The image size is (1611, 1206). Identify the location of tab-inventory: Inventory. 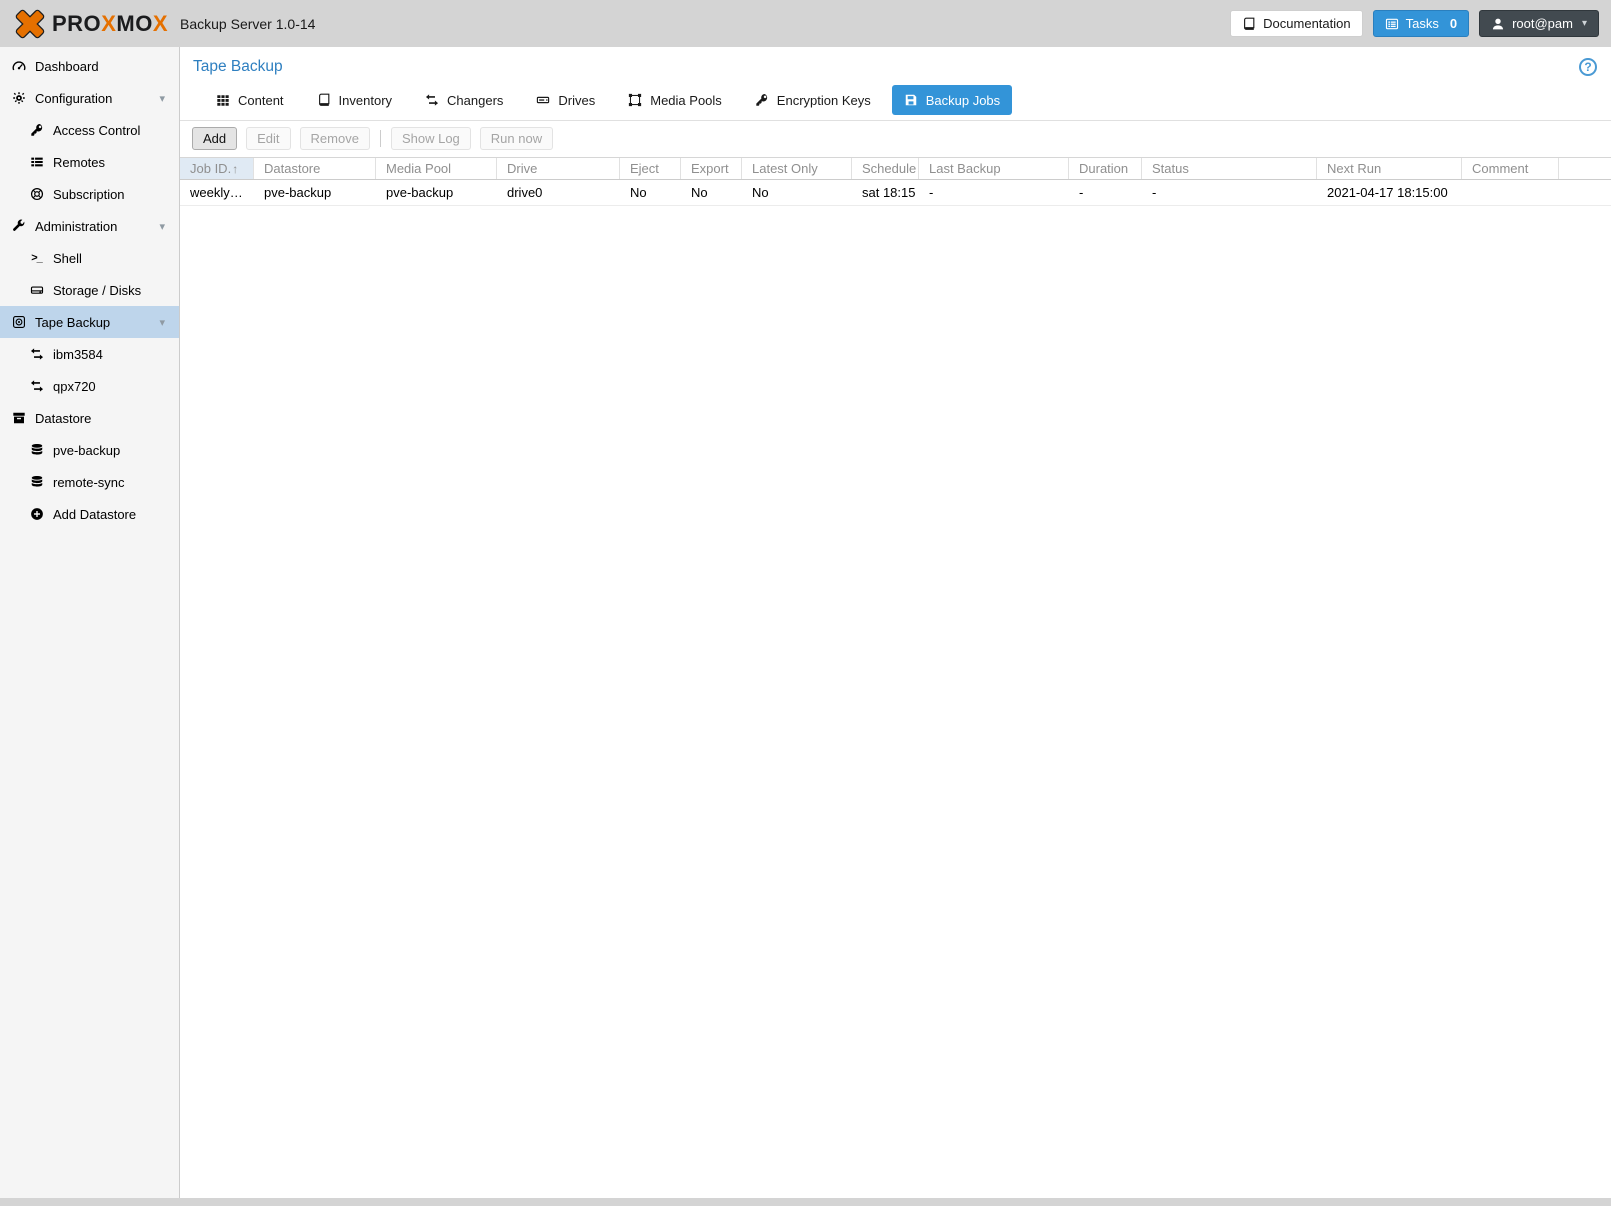
(354, 100).